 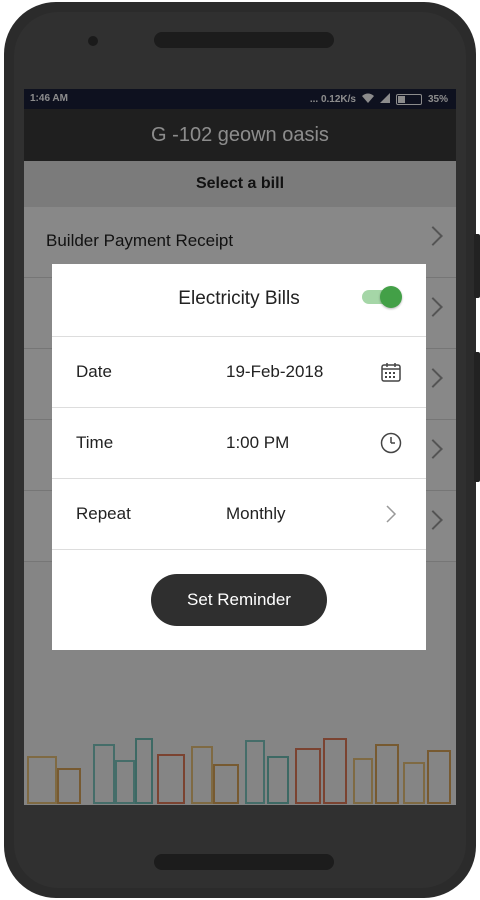 What do you see at coordinates (275, 371) in the screenshot?
I see `date-value: 19-Feb-2018` at bounding box center [275, 371].